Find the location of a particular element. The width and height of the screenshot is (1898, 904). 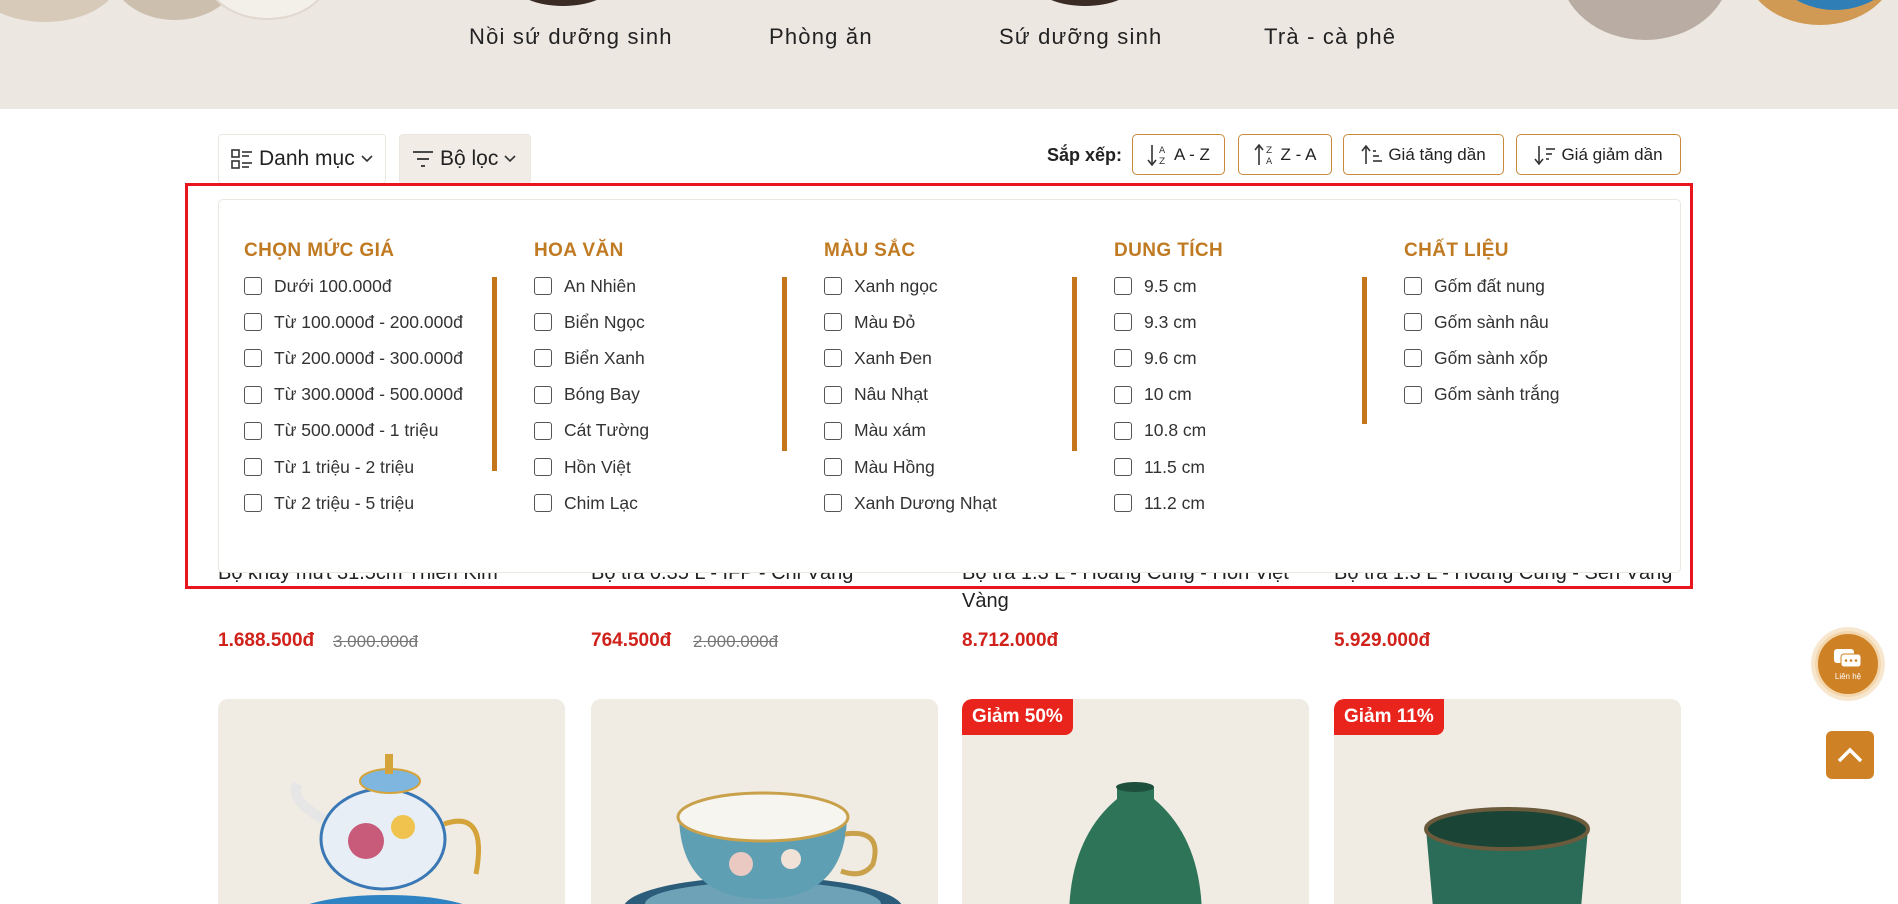

filter-option: 11.2 cm is located at coordinates (1168, 503).